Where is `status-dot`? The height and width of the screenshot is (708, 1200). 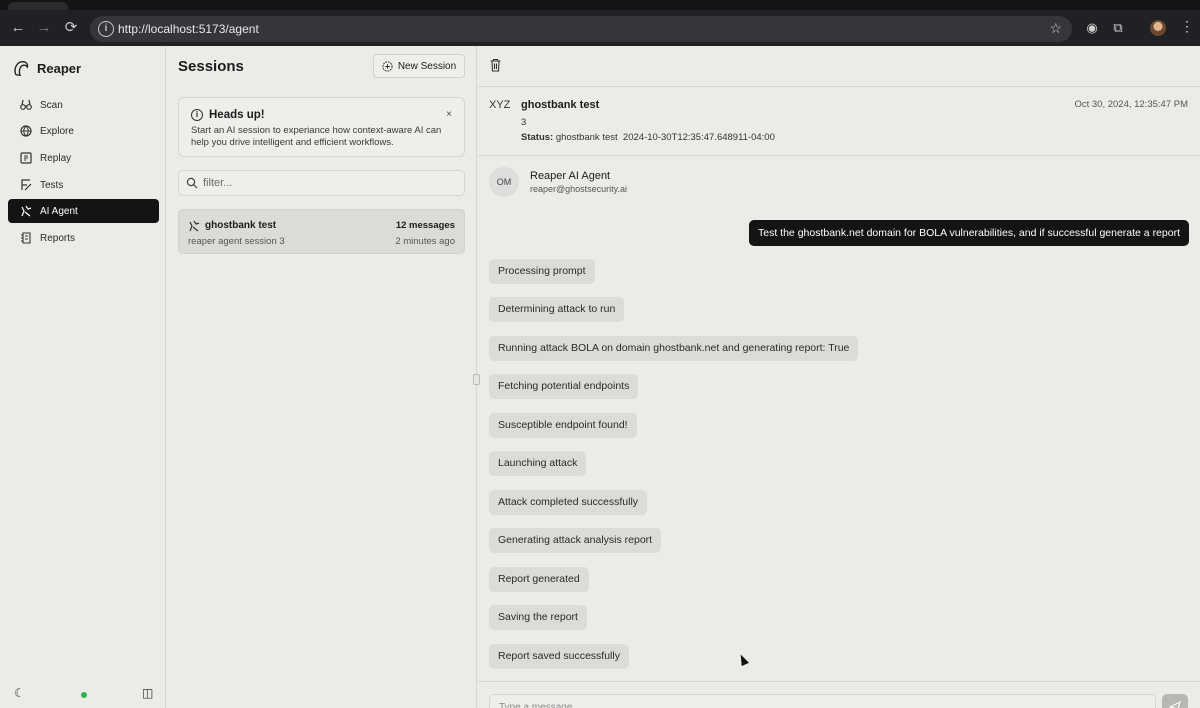 status-dot is located at coordinates (84, 695).